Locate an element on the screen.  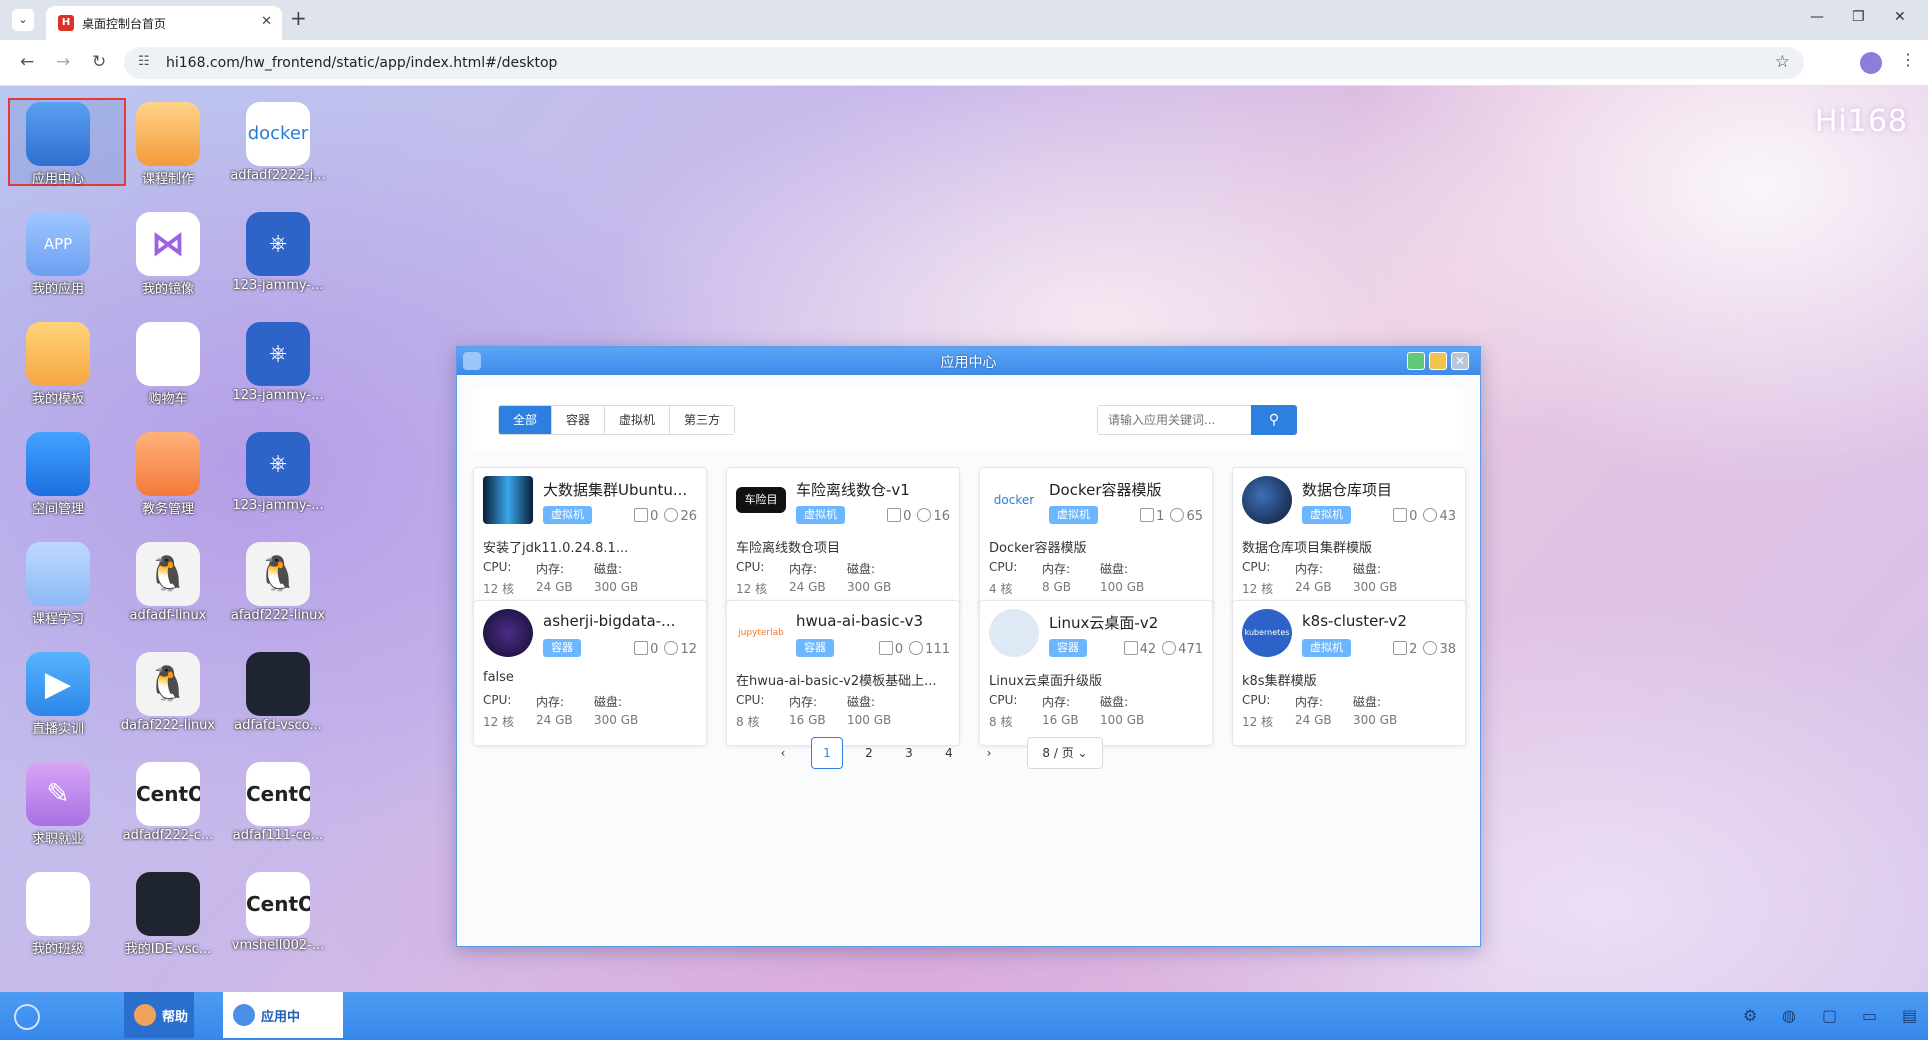
desktop-icon: ▶ 直播实训 is located at coordinates (52, 694).